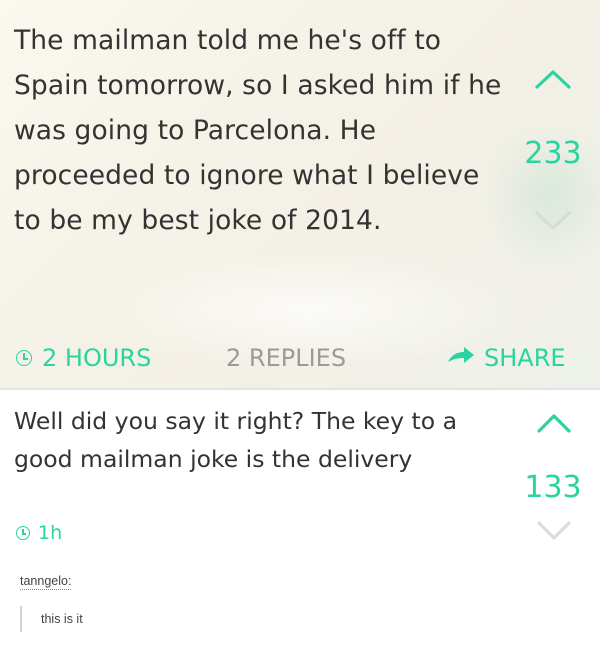 The height and width of the screenshot is (648, 600). Describe the element at coordinates (46, 582) in the screenshot. I see `tumblr-username: tanngelo:` at that location.